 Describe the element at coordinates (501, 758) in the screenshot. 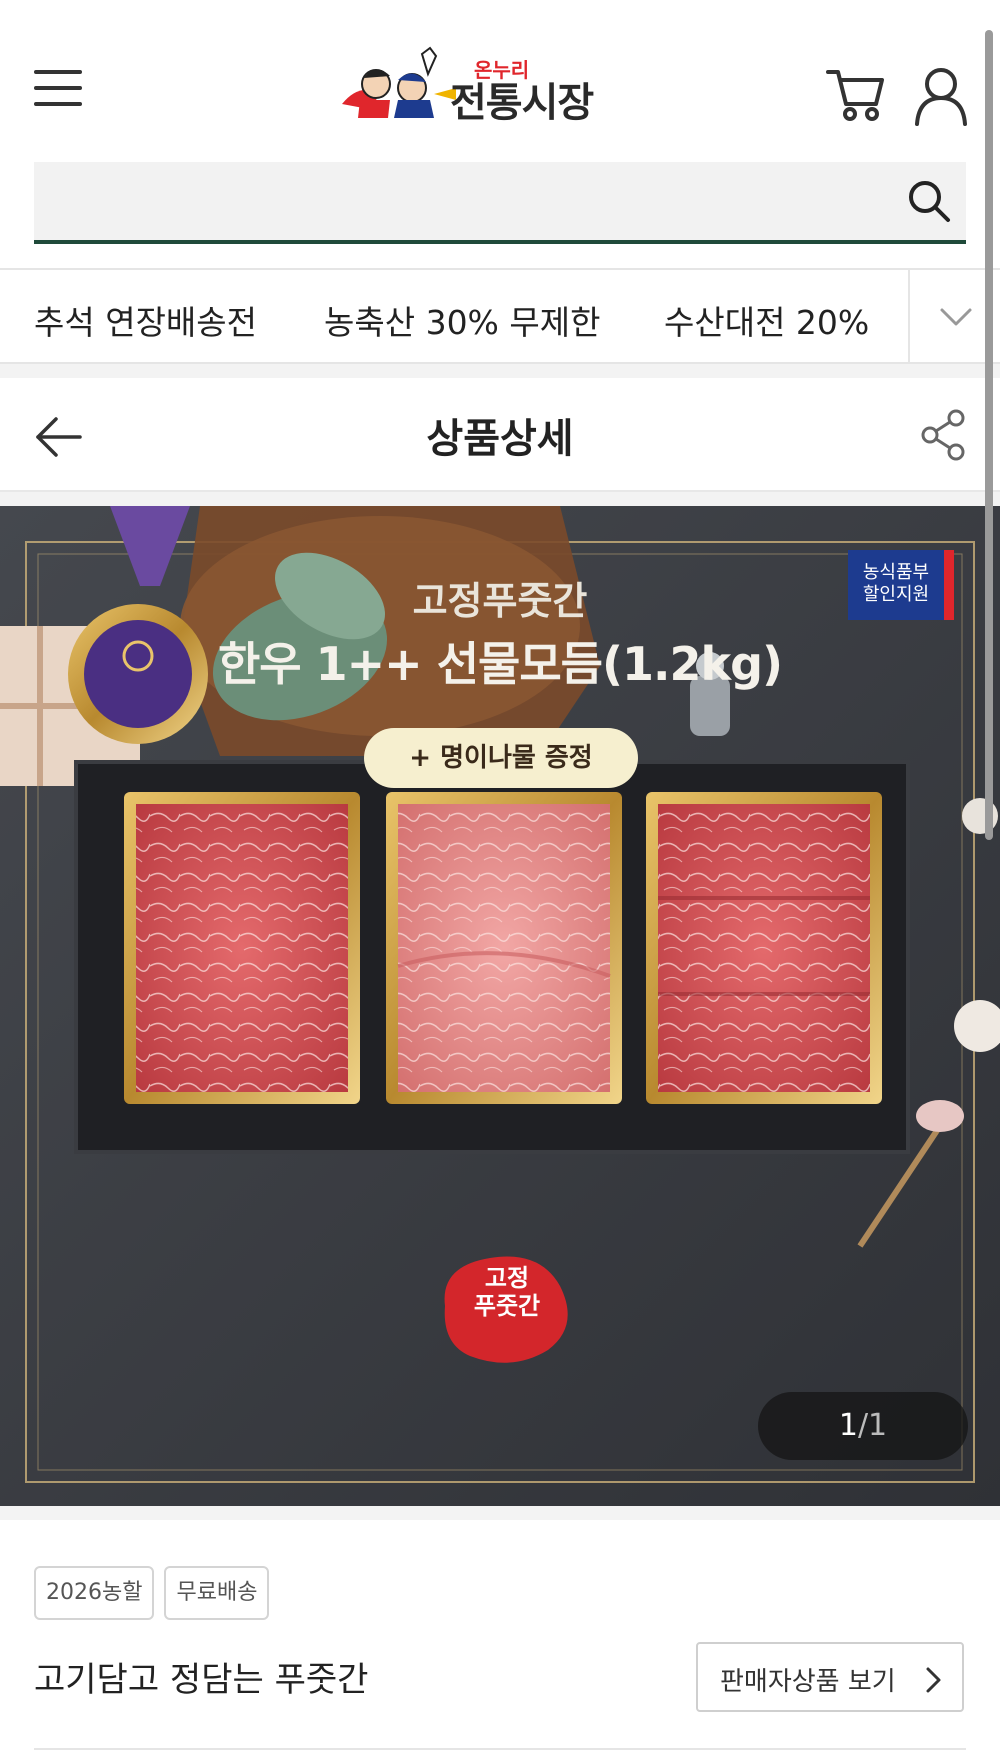

I see `gift-pill: + 명이나물 증정` at that location.